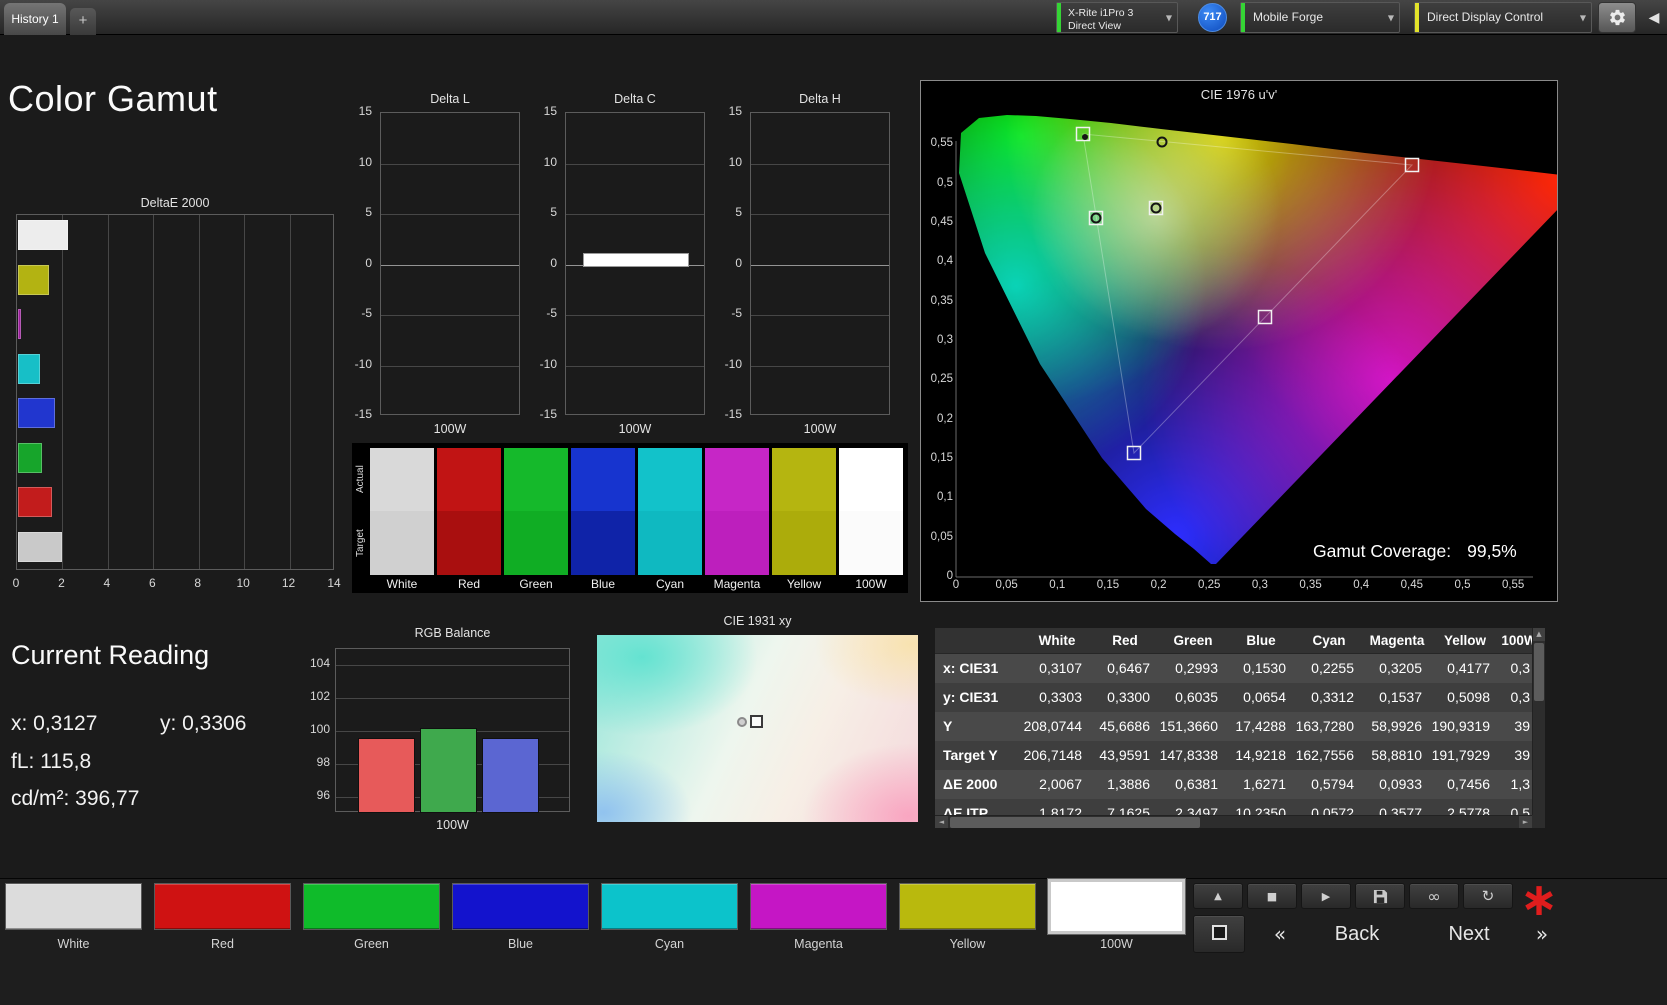 The height and width of the screenshot is (1005, 1667). I want to click on pattern-window-button, so click(1219, 934).